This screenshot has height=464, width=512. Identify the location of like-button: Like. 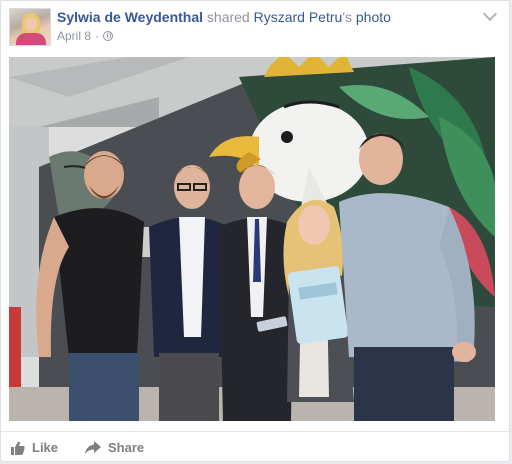
(34, 447).